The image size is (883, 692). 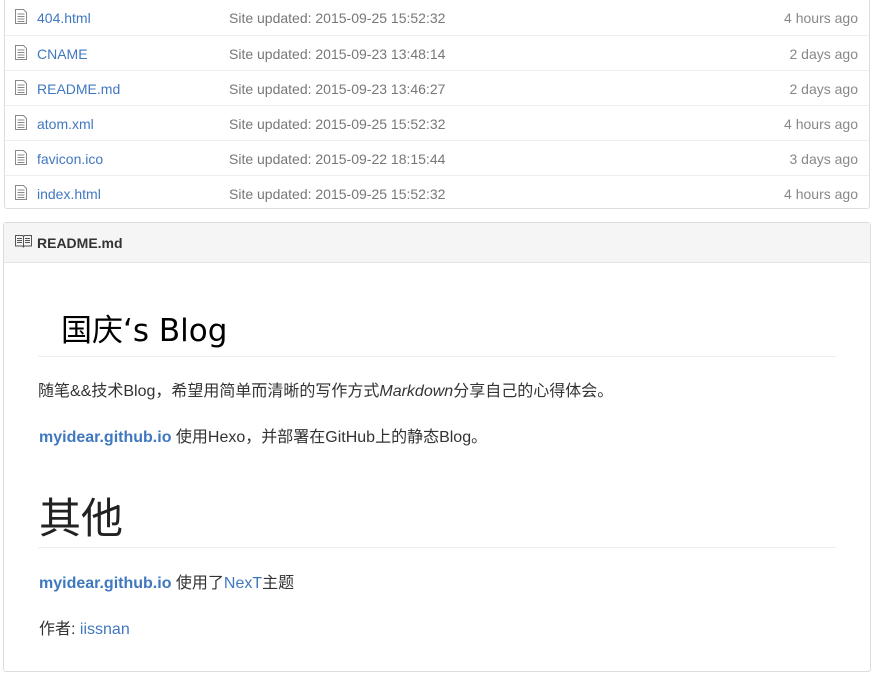 What do you see at coordinates (105, 629) in the screenshot?
I see `author-link: iissnan` at bounding box center [105, 629].